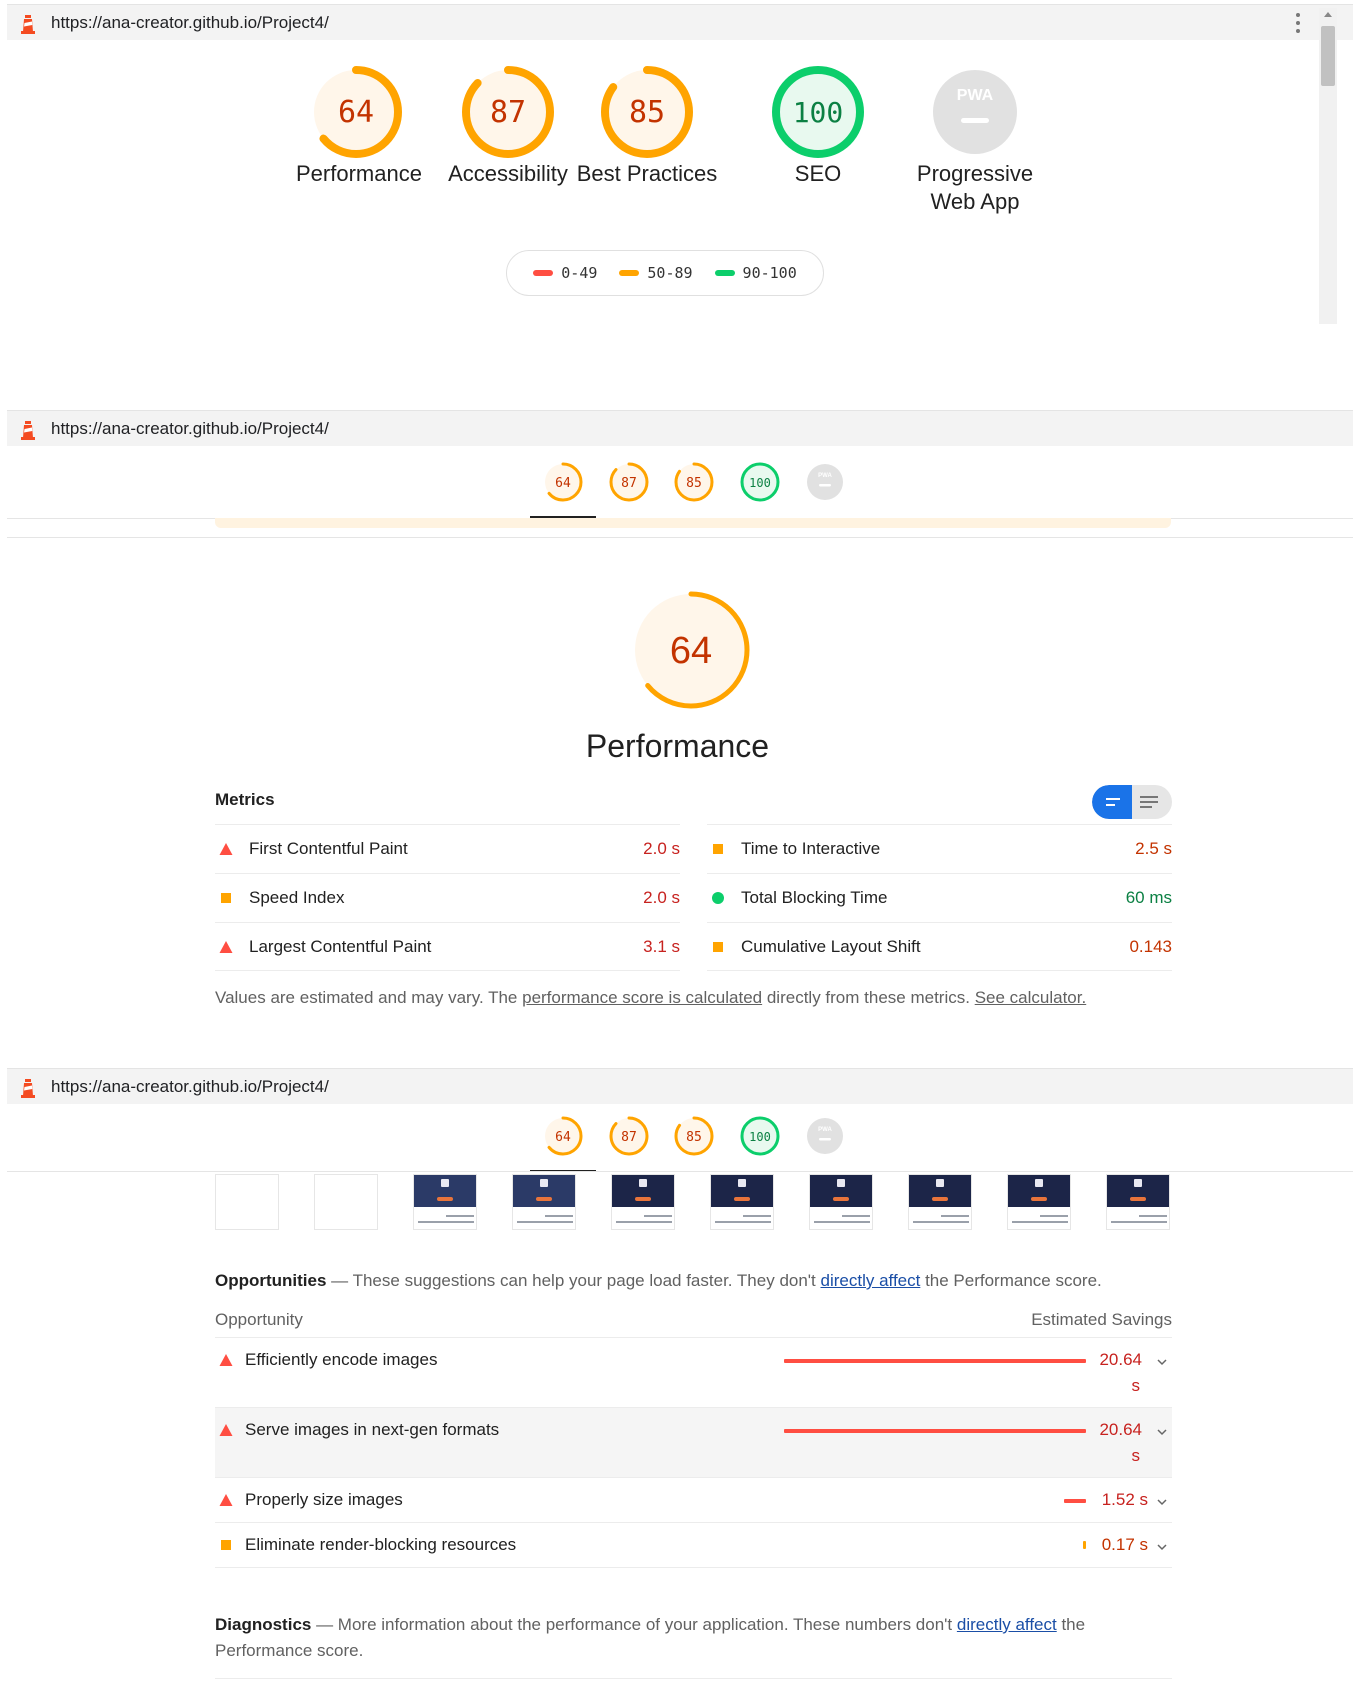 The image size is (1355, 1696). What do you see at coordinates (718, 898) in the screenshot?
I see `pass-circle-icon` at bounding box center [718, 898].